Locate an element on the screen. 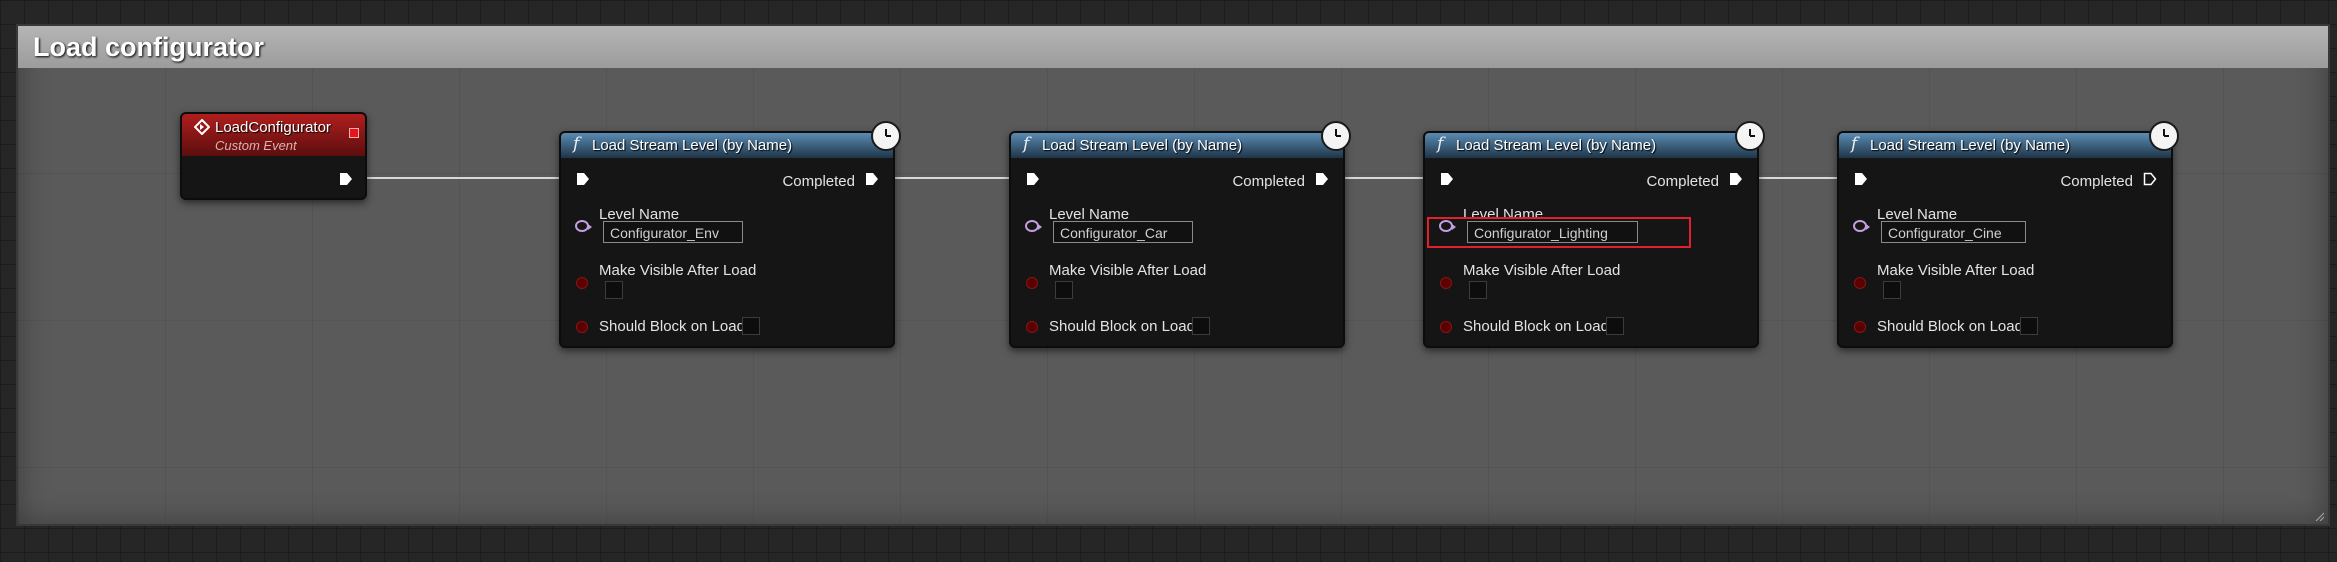  level-name-input: Configurator_Env is located at coordinates (673, 232).